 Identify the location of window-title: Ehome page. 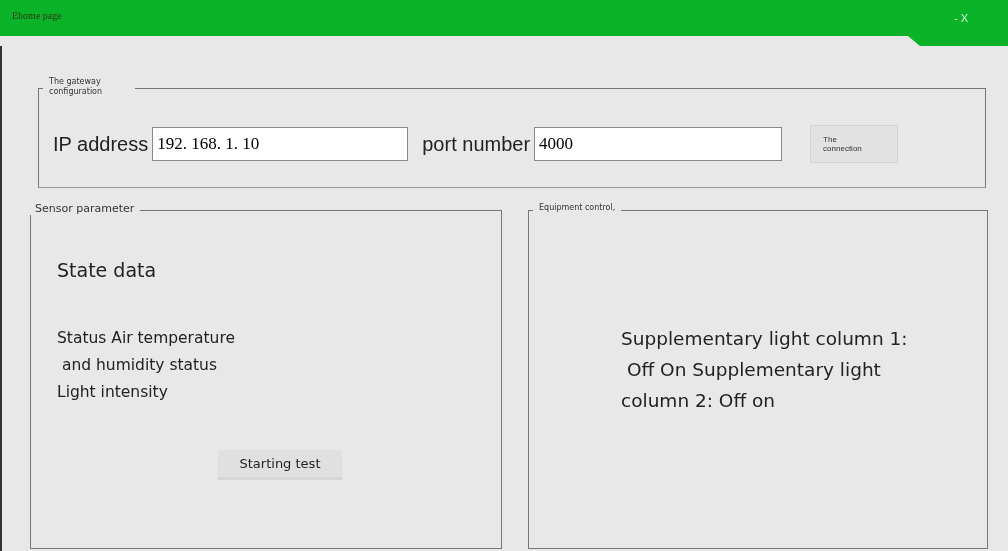
(36, 15).